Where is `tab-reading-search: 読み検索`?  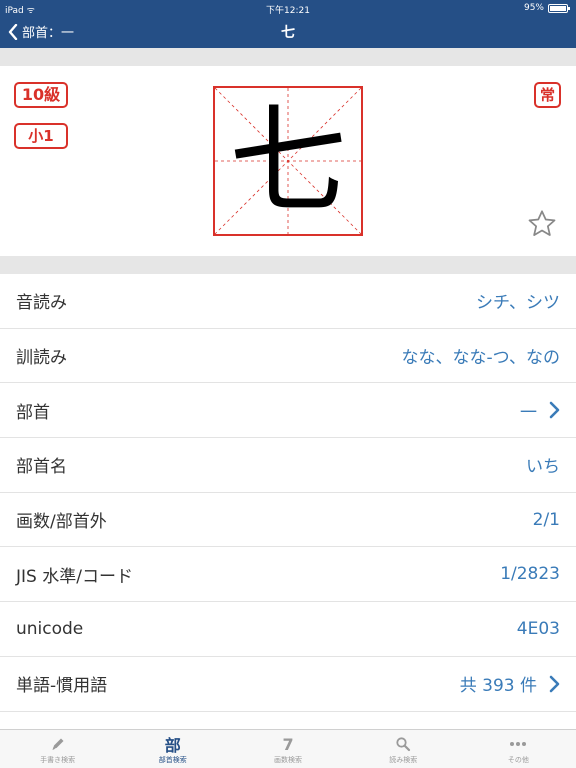
tab-reading-search: 読み検索 is located at coordinates (403, 749).